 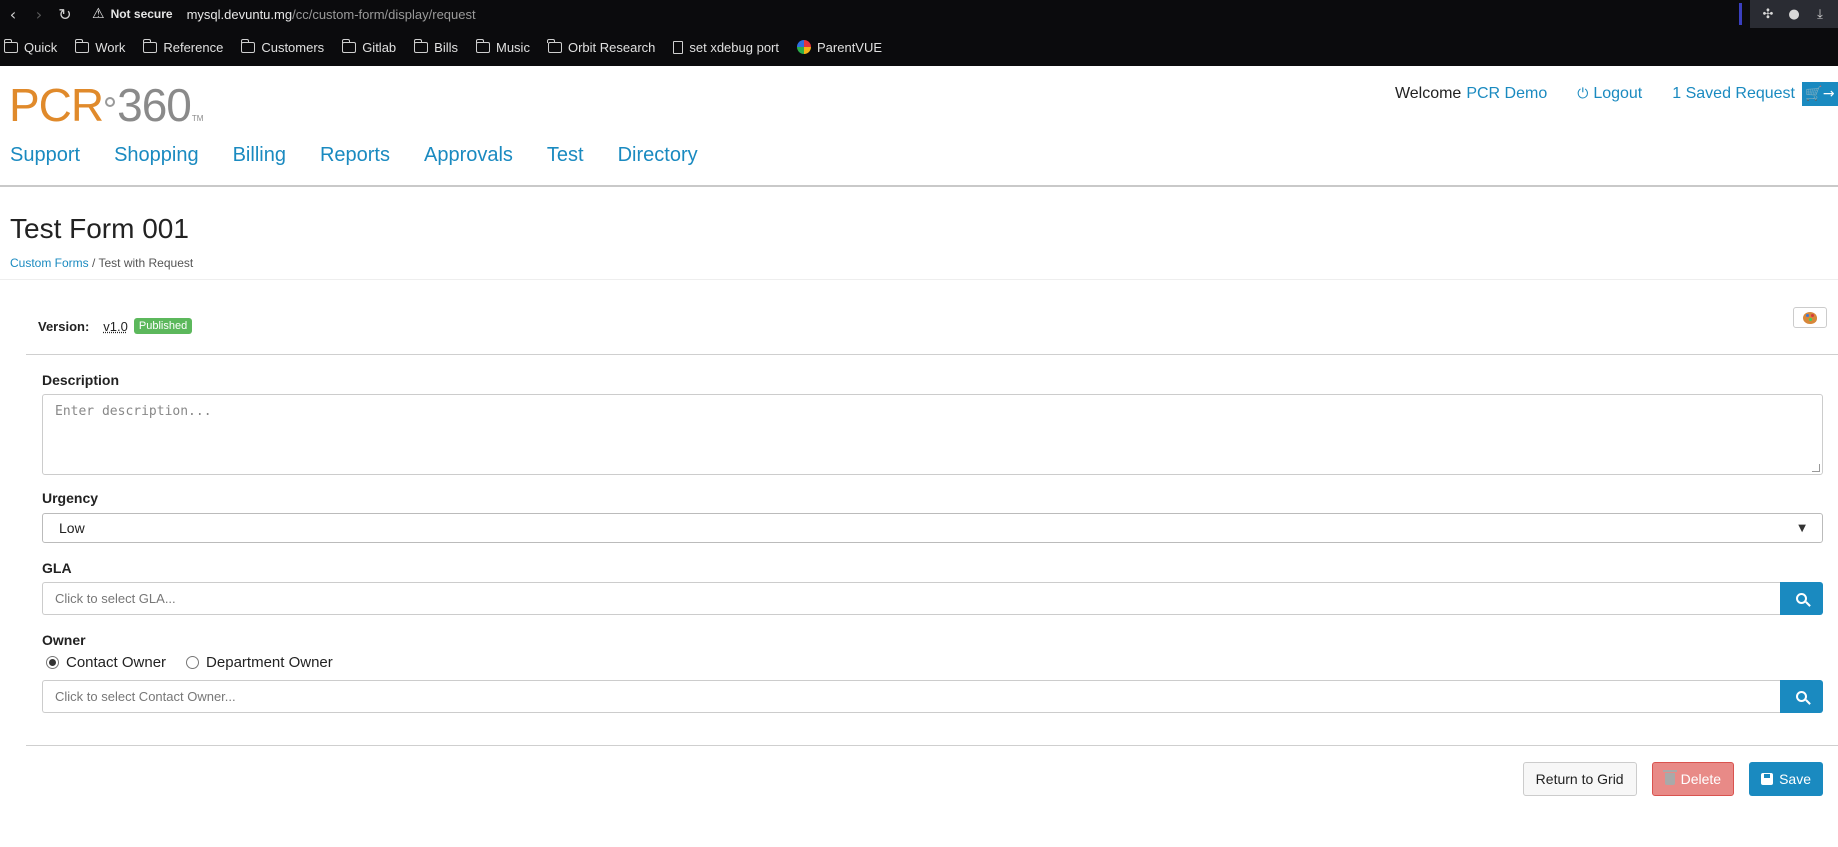 I want to click on urgency-select: Low ▼, so click(x=932, y=528).